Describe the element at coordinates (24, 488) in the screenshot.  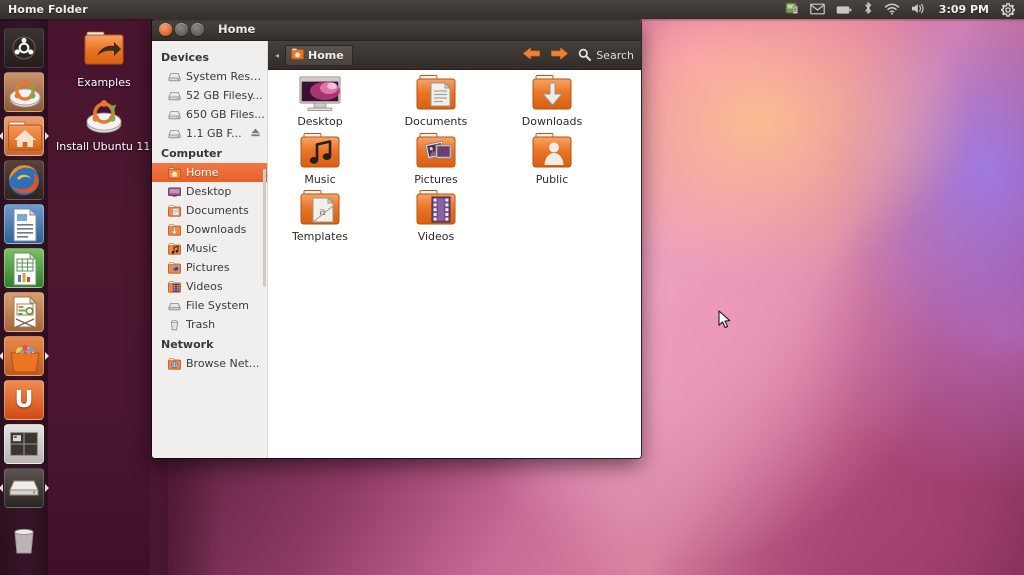
I see `mounted-drive-button` at that location.